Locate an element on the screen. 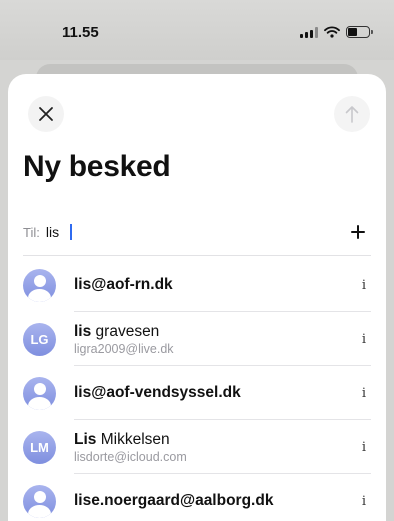 This screenshot has height=521, width=394. contact-name-match: lis is located at coordinates (83, 331).